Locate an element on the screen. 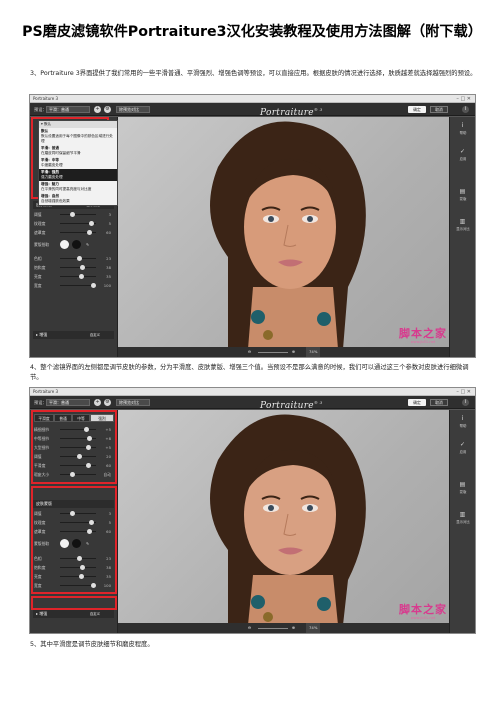  preset-option: 平滑：强烈 强力磨皮处理 is located at coordinates (78, 175).